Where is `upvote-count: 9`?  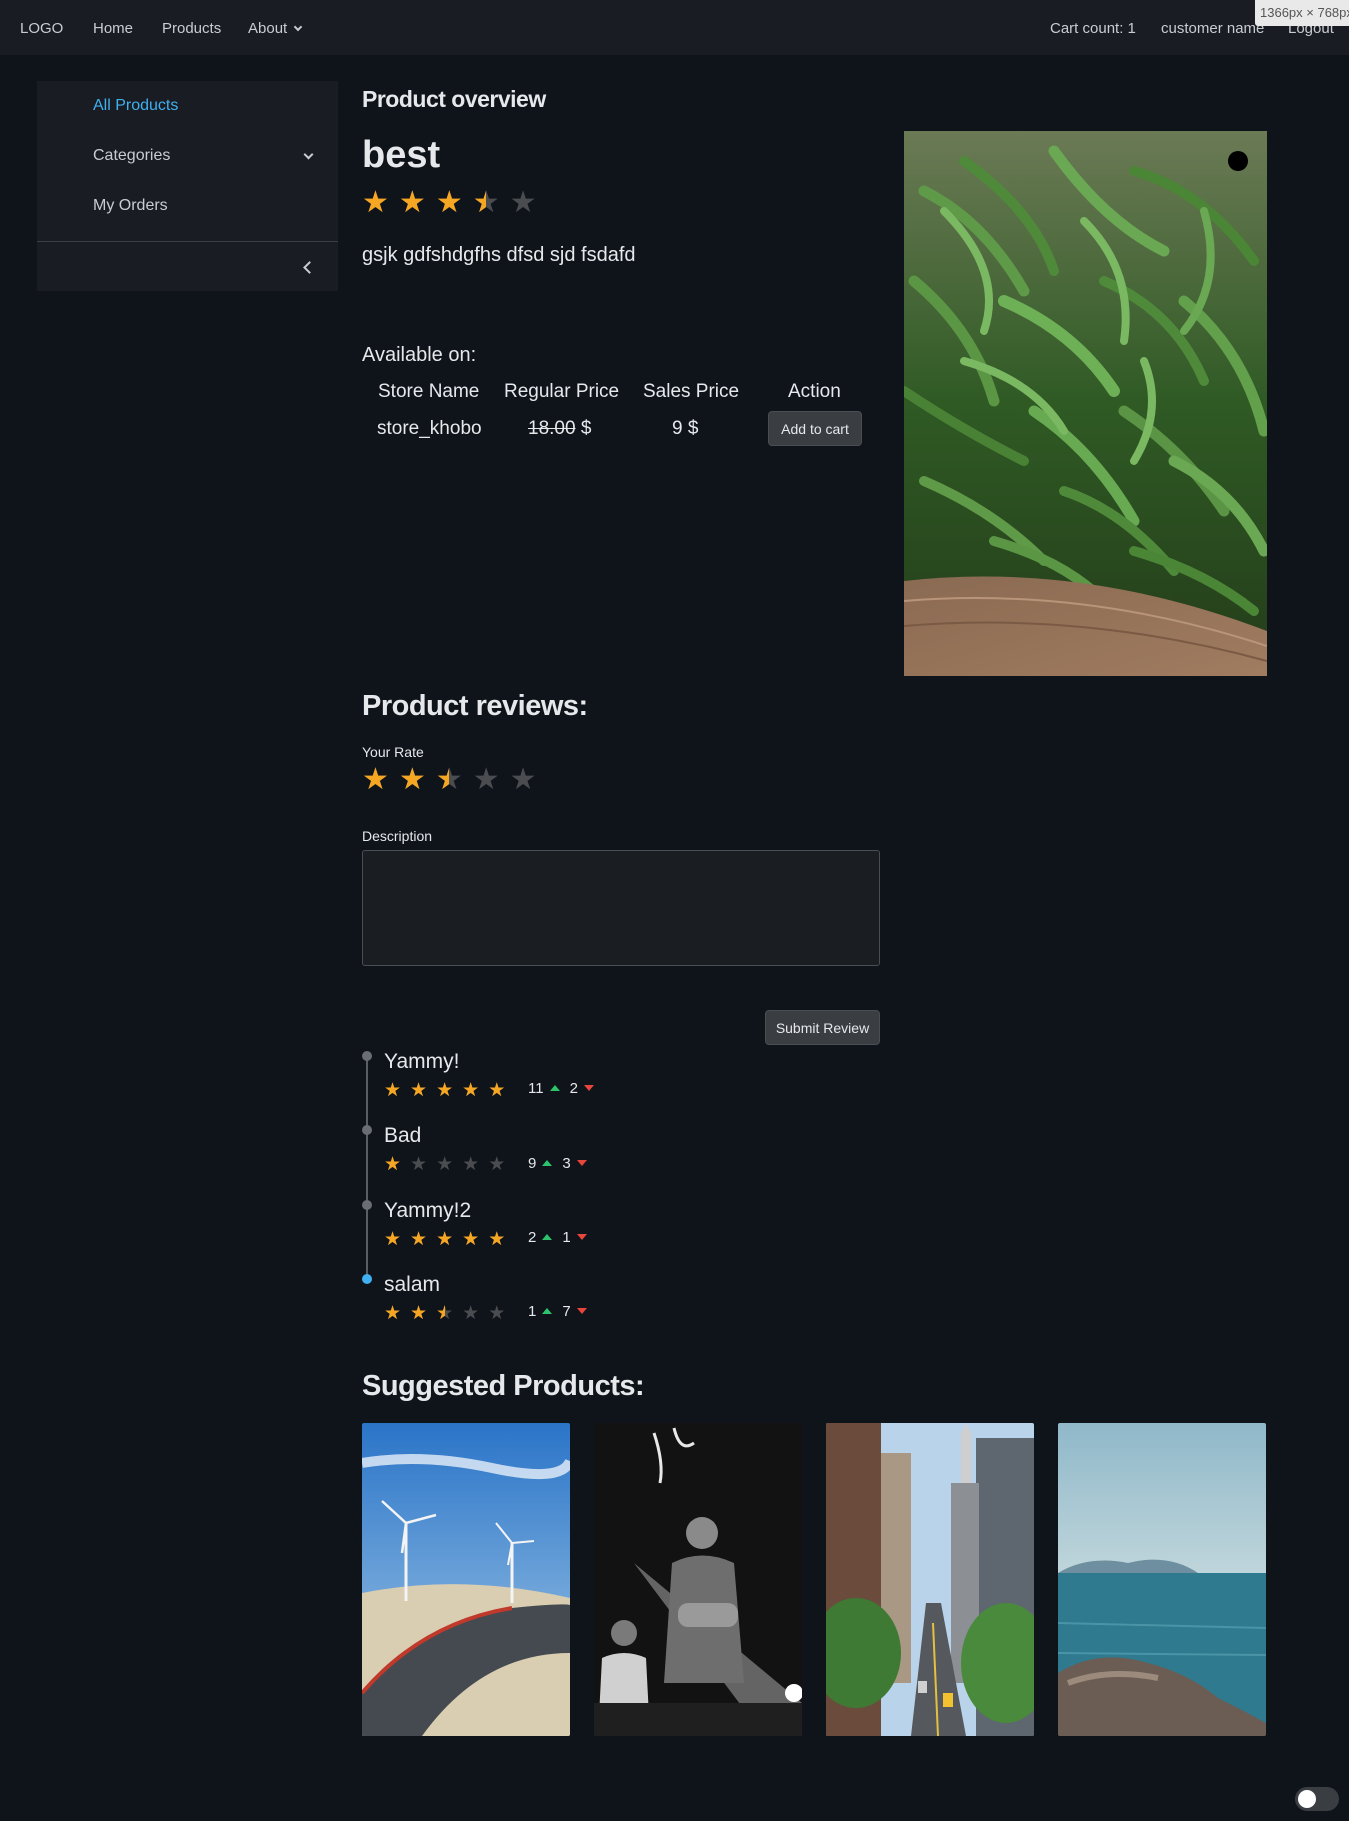 upvote-count: 9 is located at coordinates (532, 1163).